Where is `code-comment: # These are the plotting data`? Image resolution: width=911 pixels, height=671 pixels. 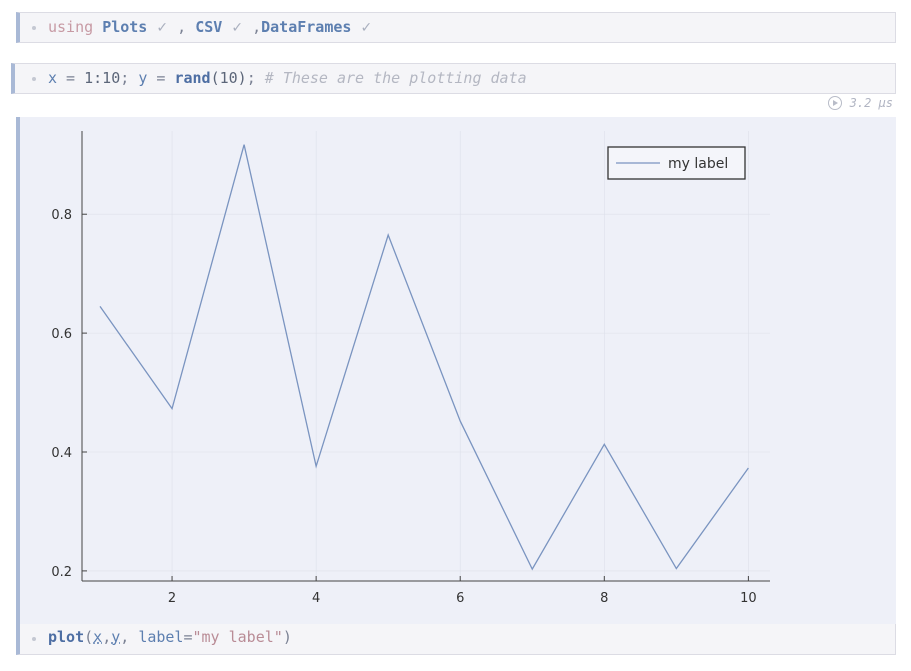
code-comment: # These are the plotting data is located at coordinates (395, 78).